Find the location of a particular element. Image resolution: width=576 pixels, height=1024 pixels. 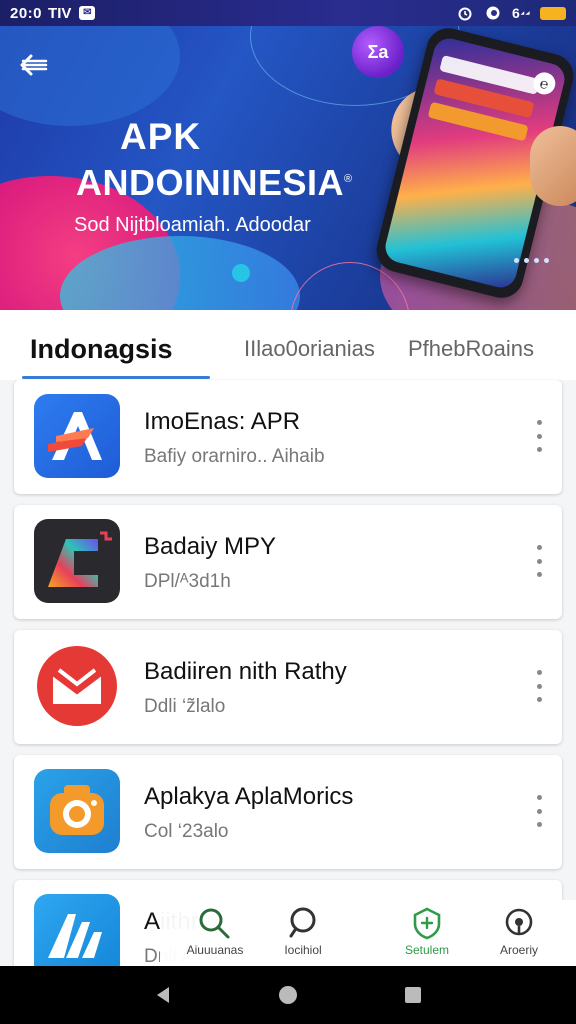

list-item: Badiiren nith Rathy Ddli ‘z̃lalo is located at coordinates (288, 687).